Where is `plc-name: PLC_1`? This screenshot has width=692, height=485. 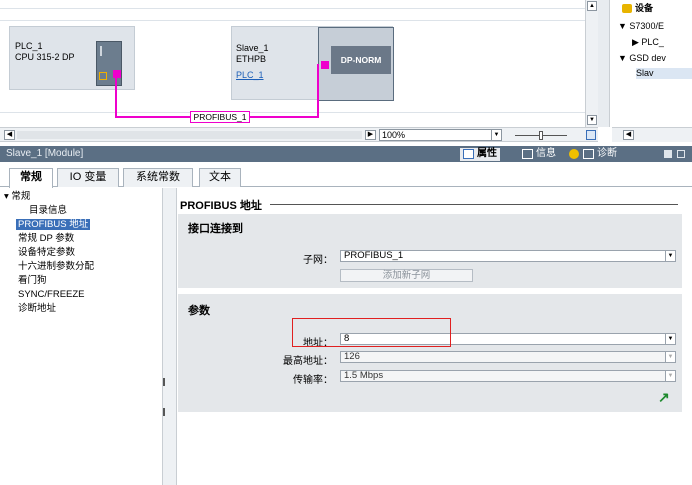 plc-name: PLC_1 is located at coordinates (29, 46).